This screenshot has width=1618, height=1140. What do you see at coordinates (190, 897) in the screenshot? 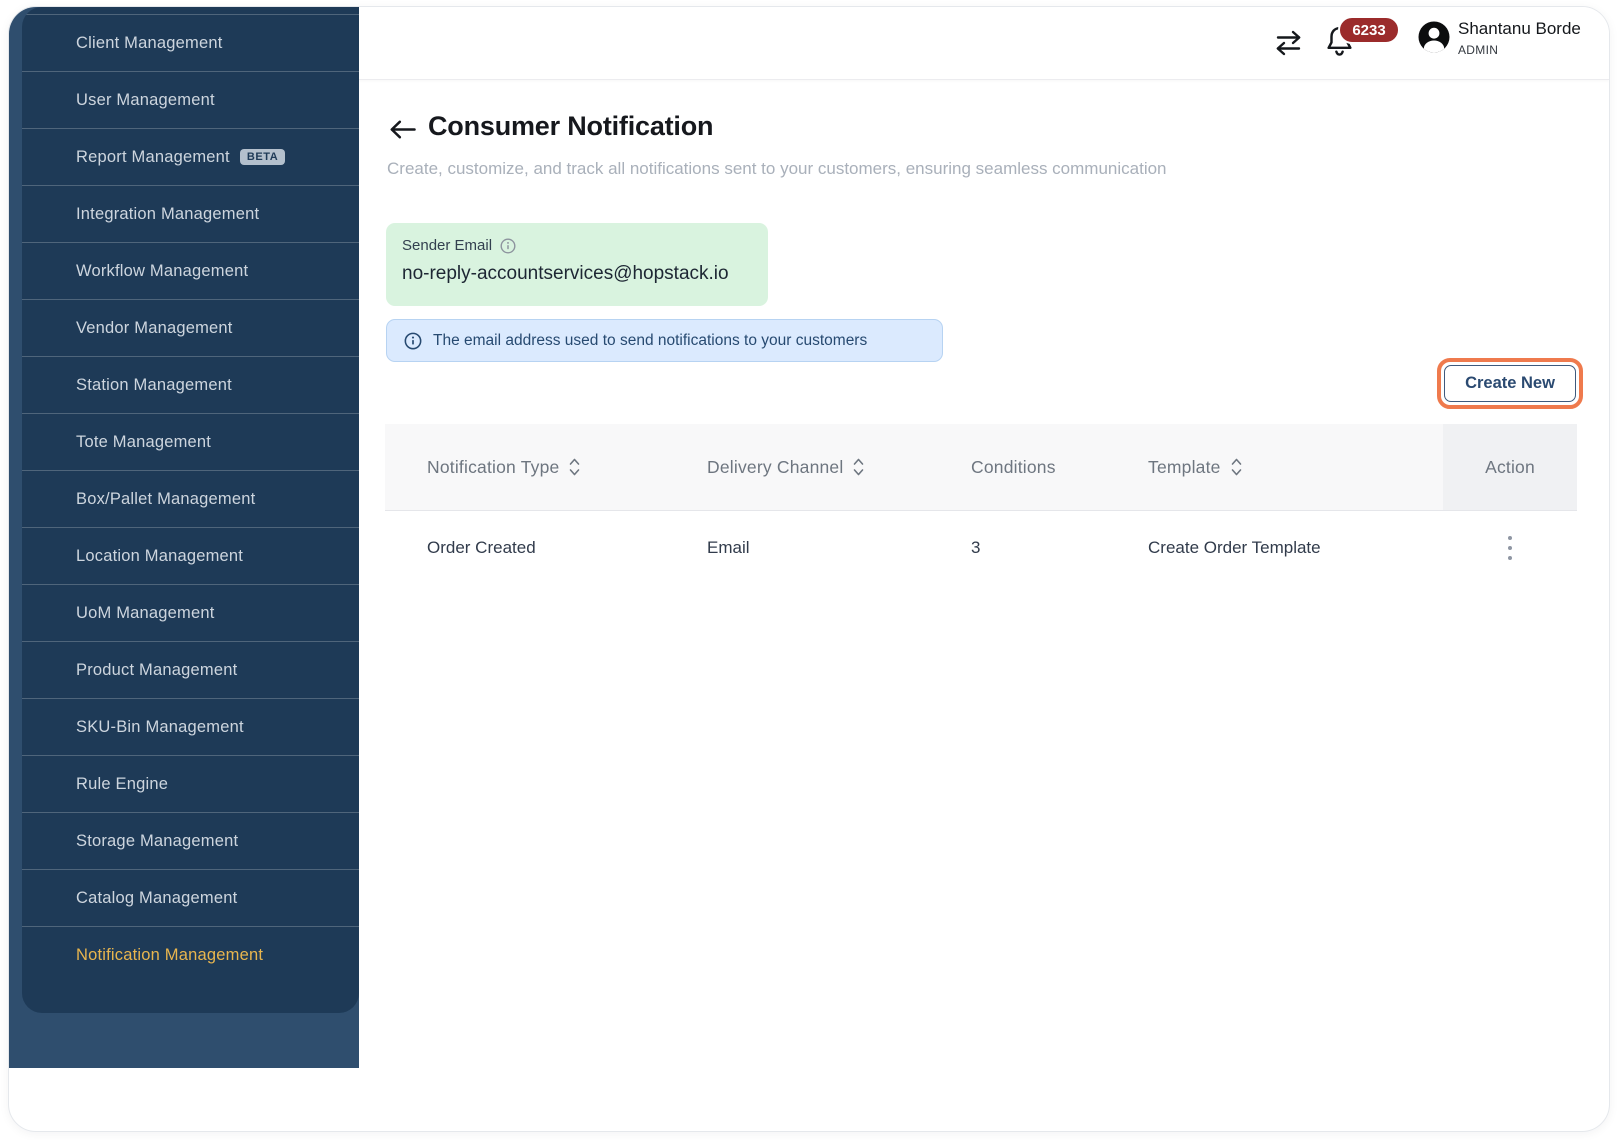
I see `sidebar-item-catalog-management: Catalog Management` at bounding box center [190, 897].